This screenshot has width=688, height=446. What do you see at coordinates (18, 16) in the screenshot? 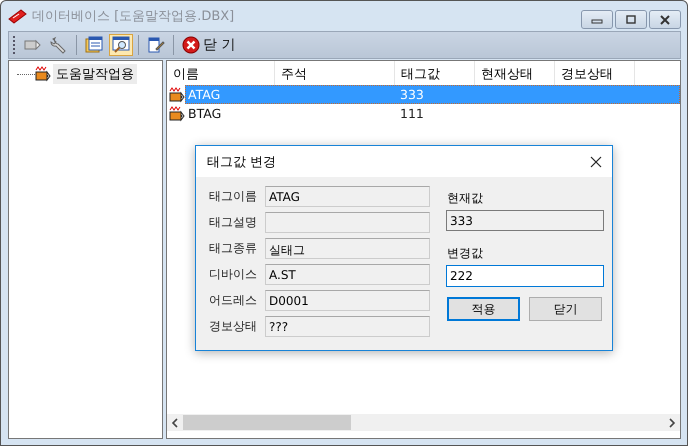
I see `app-logo-icon` at bounding box center [18, 16].